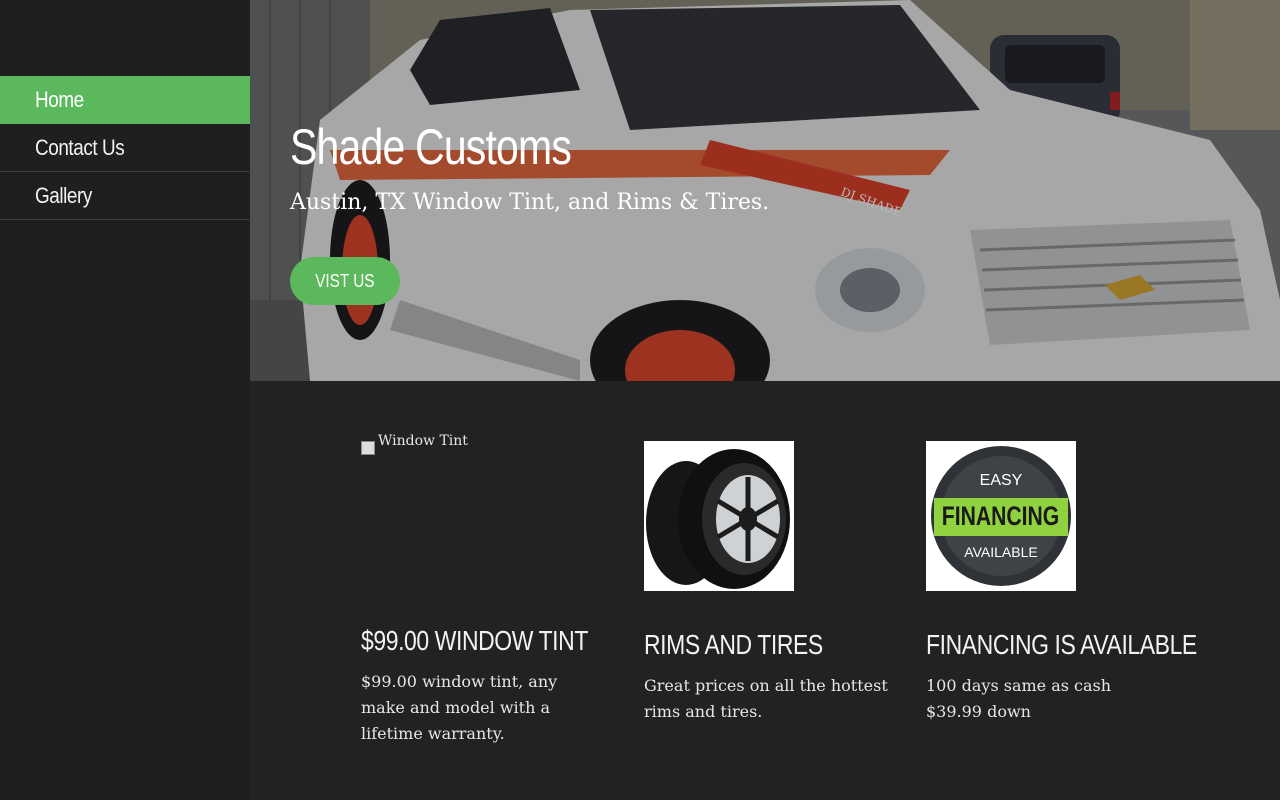 Image resolution: width=1280 pixels, height=800 pixels. What do you see at coordinates (63, 195) in the screenshot?
I see `nav-item-label: Gallery` at bounding box center [63, 195].